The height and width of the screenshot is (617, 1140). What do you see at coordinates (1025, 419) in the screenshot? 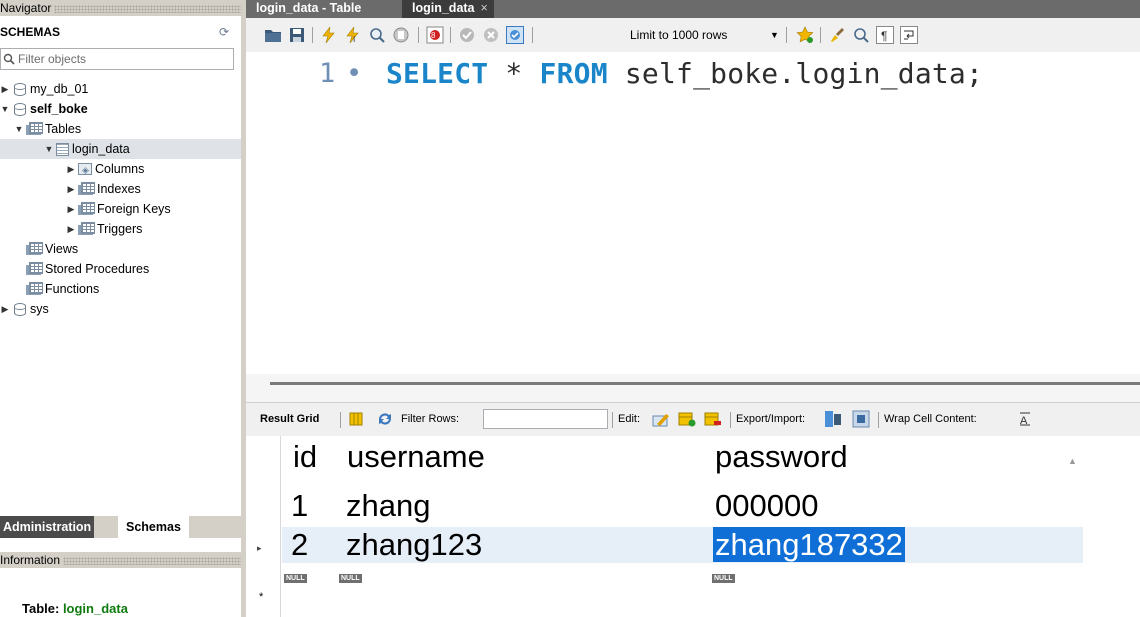
I see `wrap-cell-icon: A` at bounding box center [1025, 419].